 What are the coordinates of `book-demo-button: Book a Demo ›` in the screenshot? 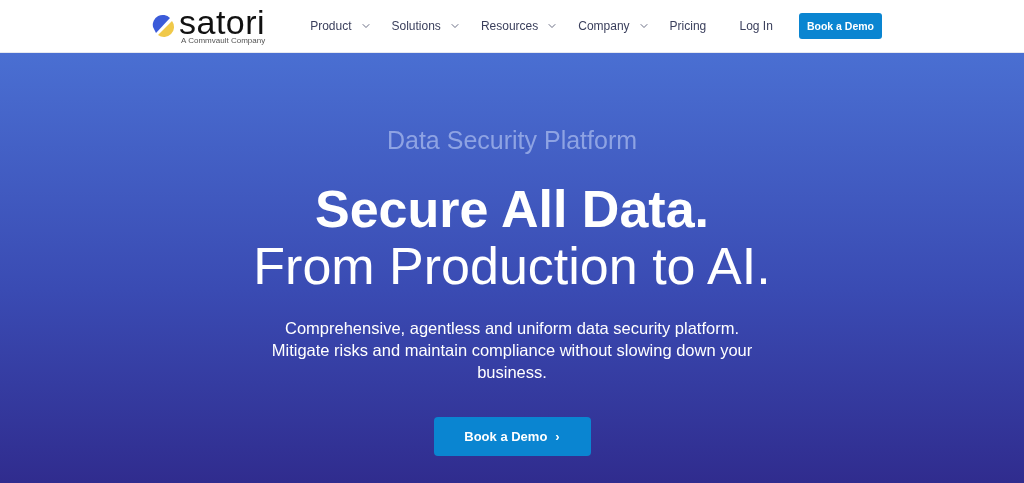 It's located at (512, 436).